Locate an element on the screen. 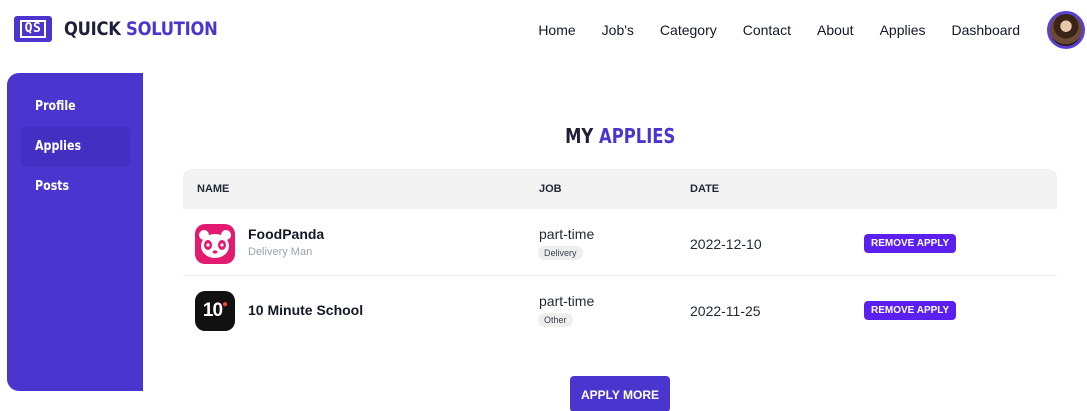 This screenshot has width=1087, height=411. header-job: JOB is located at coordinates (550, 189).